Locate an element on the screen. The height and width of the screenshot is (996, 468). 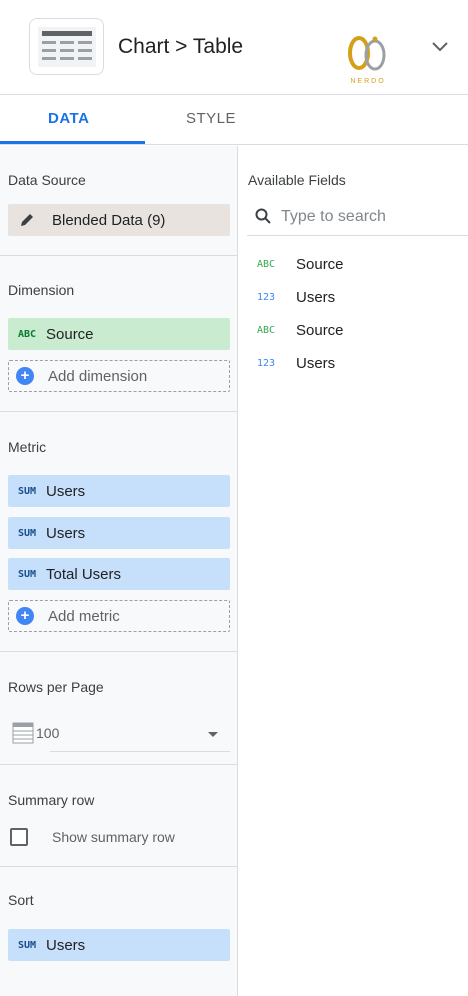
dimension-chip-source: ABC Source is located at coordinates (119, 334).